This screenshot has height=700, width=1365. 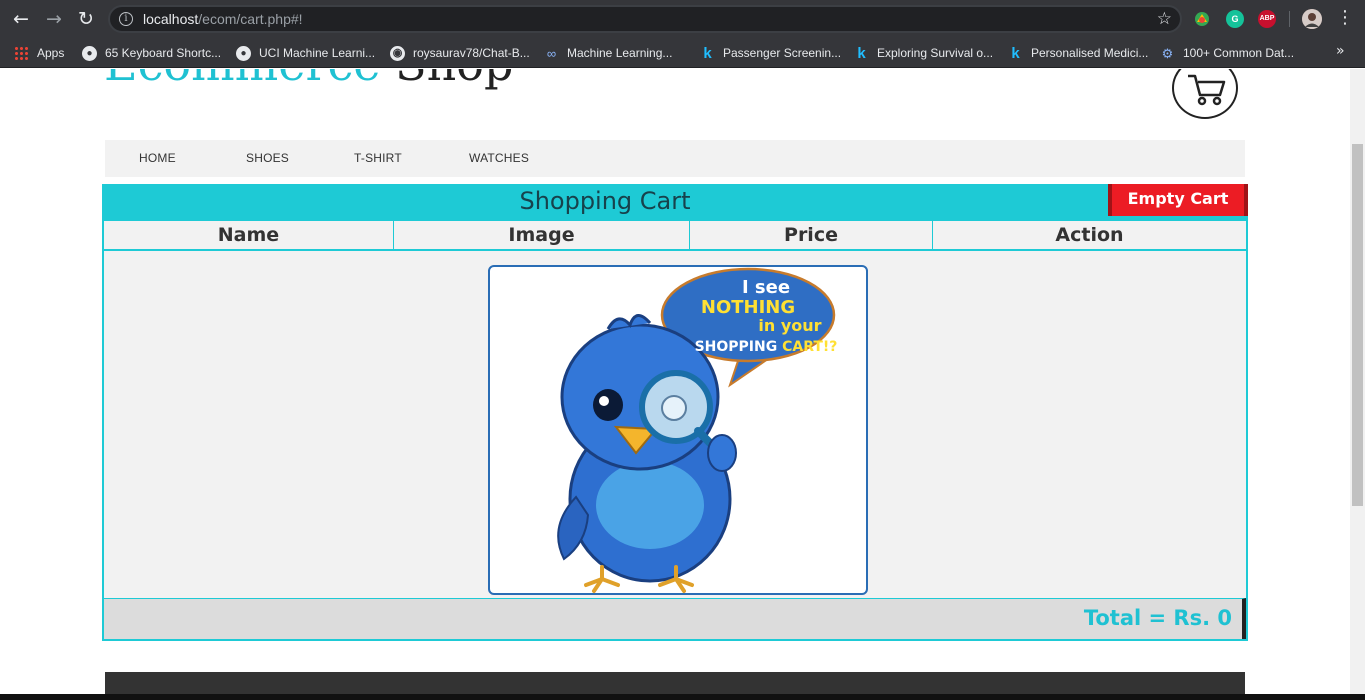 I want to click on brand-part-2: Shop, so click(x=454, y=80).